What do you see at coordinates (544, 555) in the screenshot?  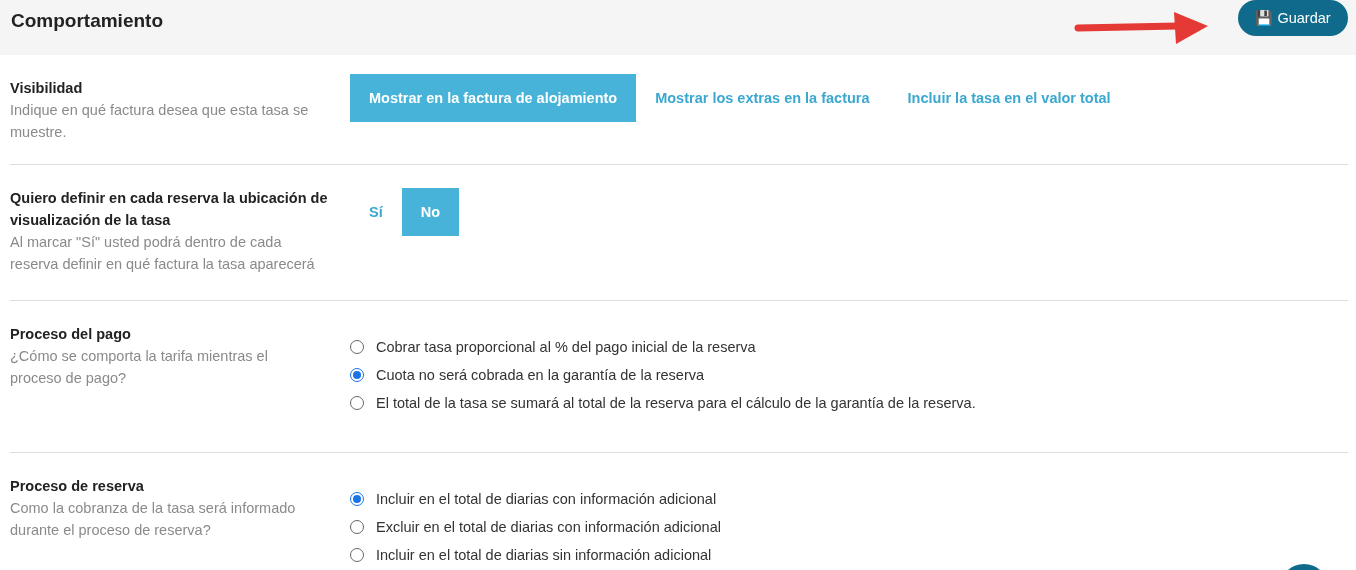 I see `radio-label: Incluir en el total de diarias sin información adicional` at bounding box center [544, 555].